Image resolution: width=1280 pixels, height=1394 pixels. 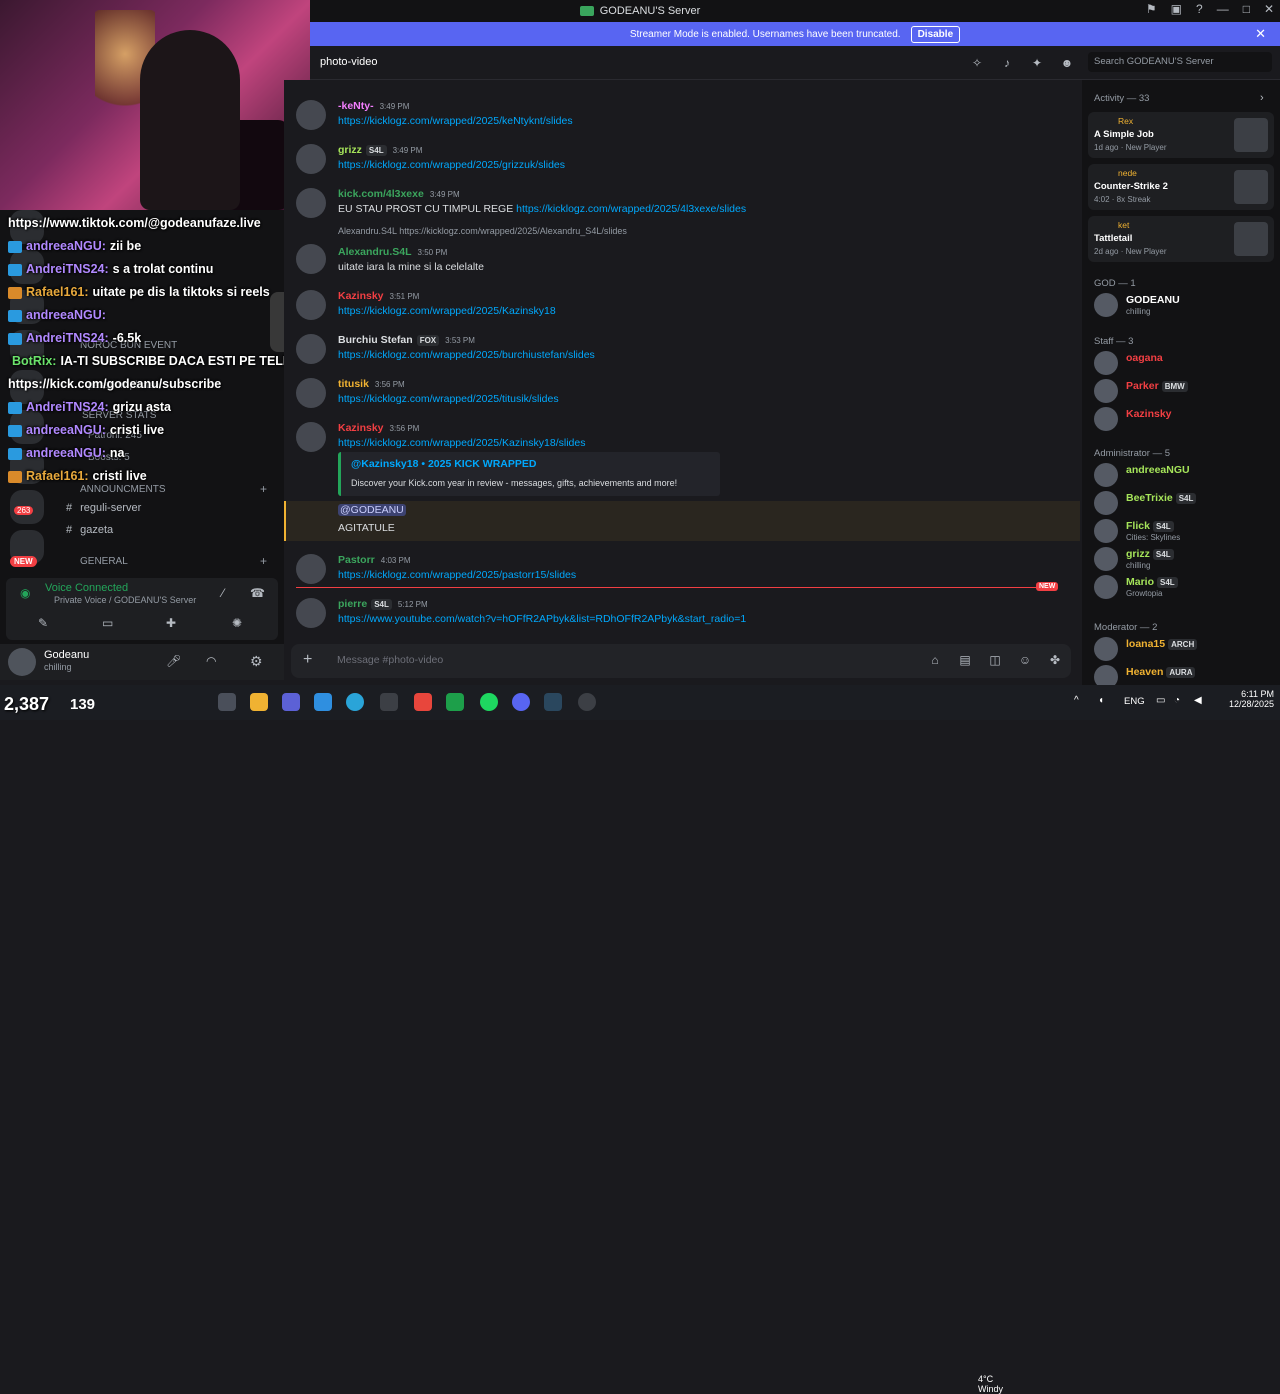 What do you see at coordinates (489, 702) in the screenshot?
I see `spotify-icon` at bounding box center [489, 702].